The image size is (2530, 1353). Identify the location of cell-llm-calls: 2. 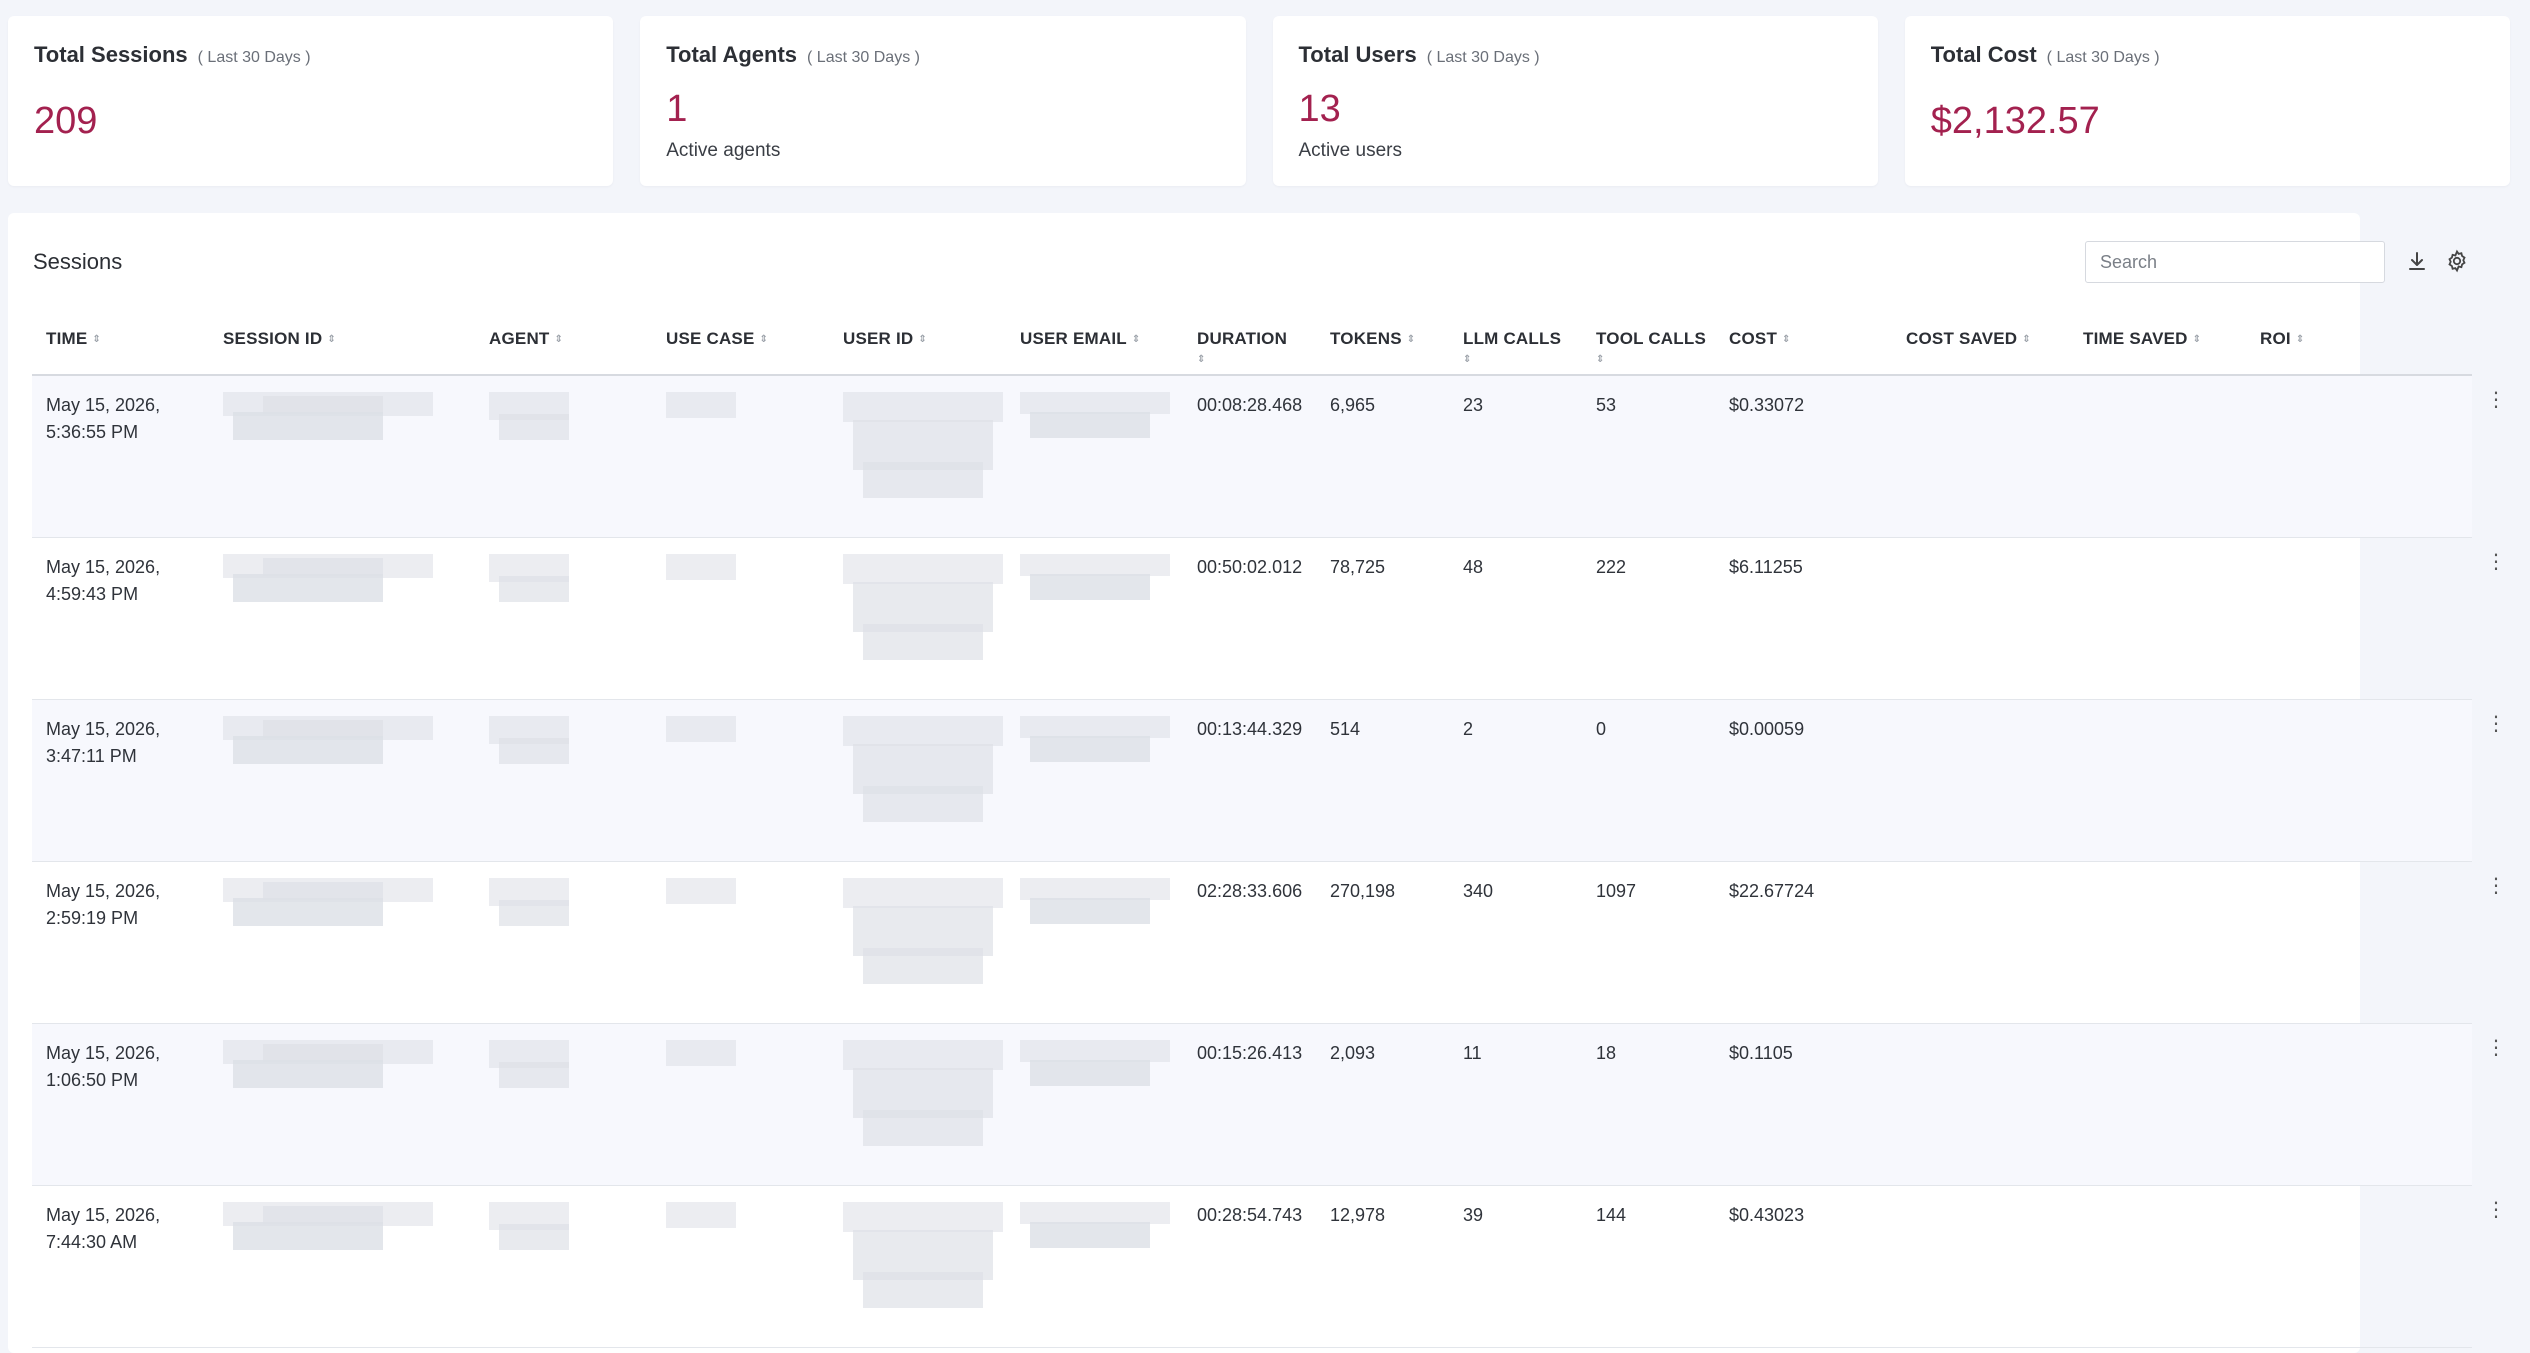
(1515, 780).